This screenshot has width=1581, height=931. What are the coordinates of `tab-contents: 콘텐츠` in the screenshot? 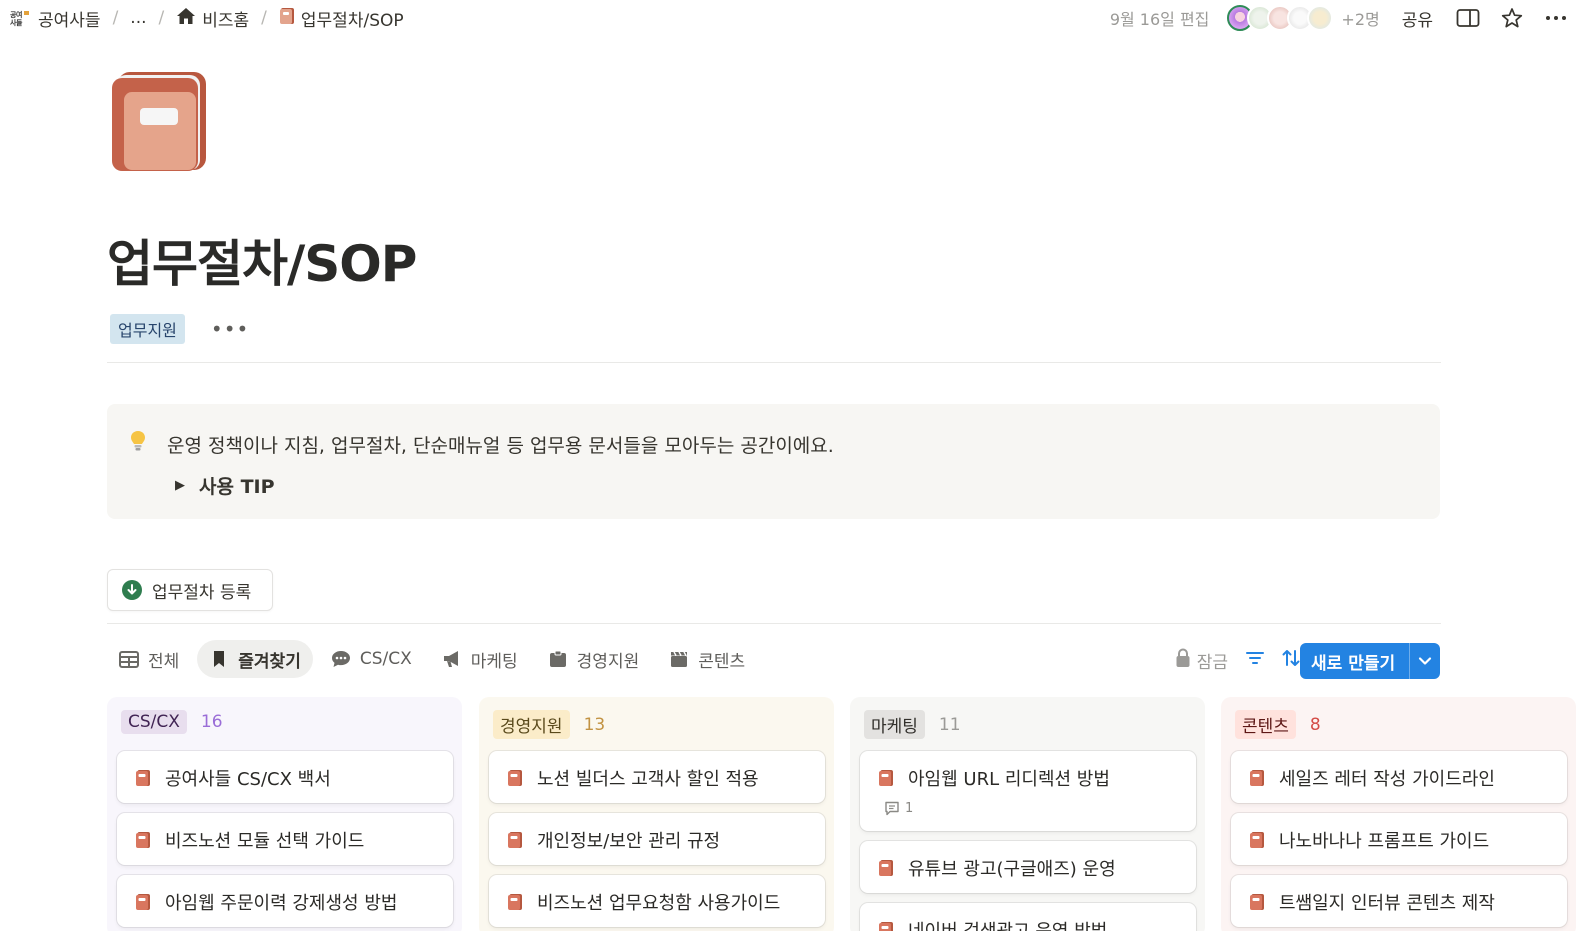 It's located at (707, 659).